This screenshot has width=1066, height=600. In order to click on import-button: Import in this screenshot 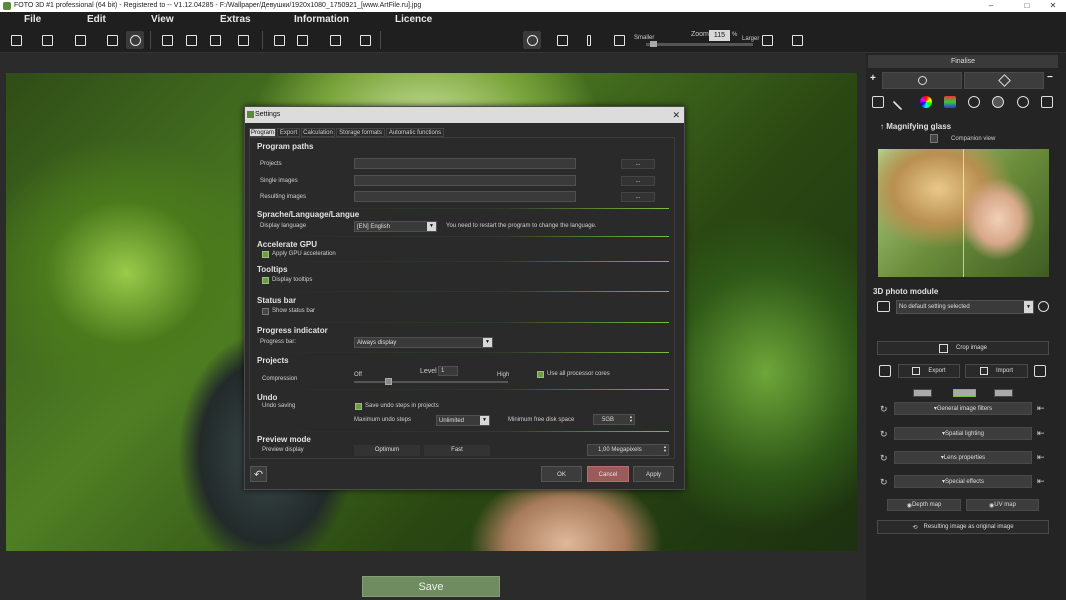, I will do `click(996, 371)`.